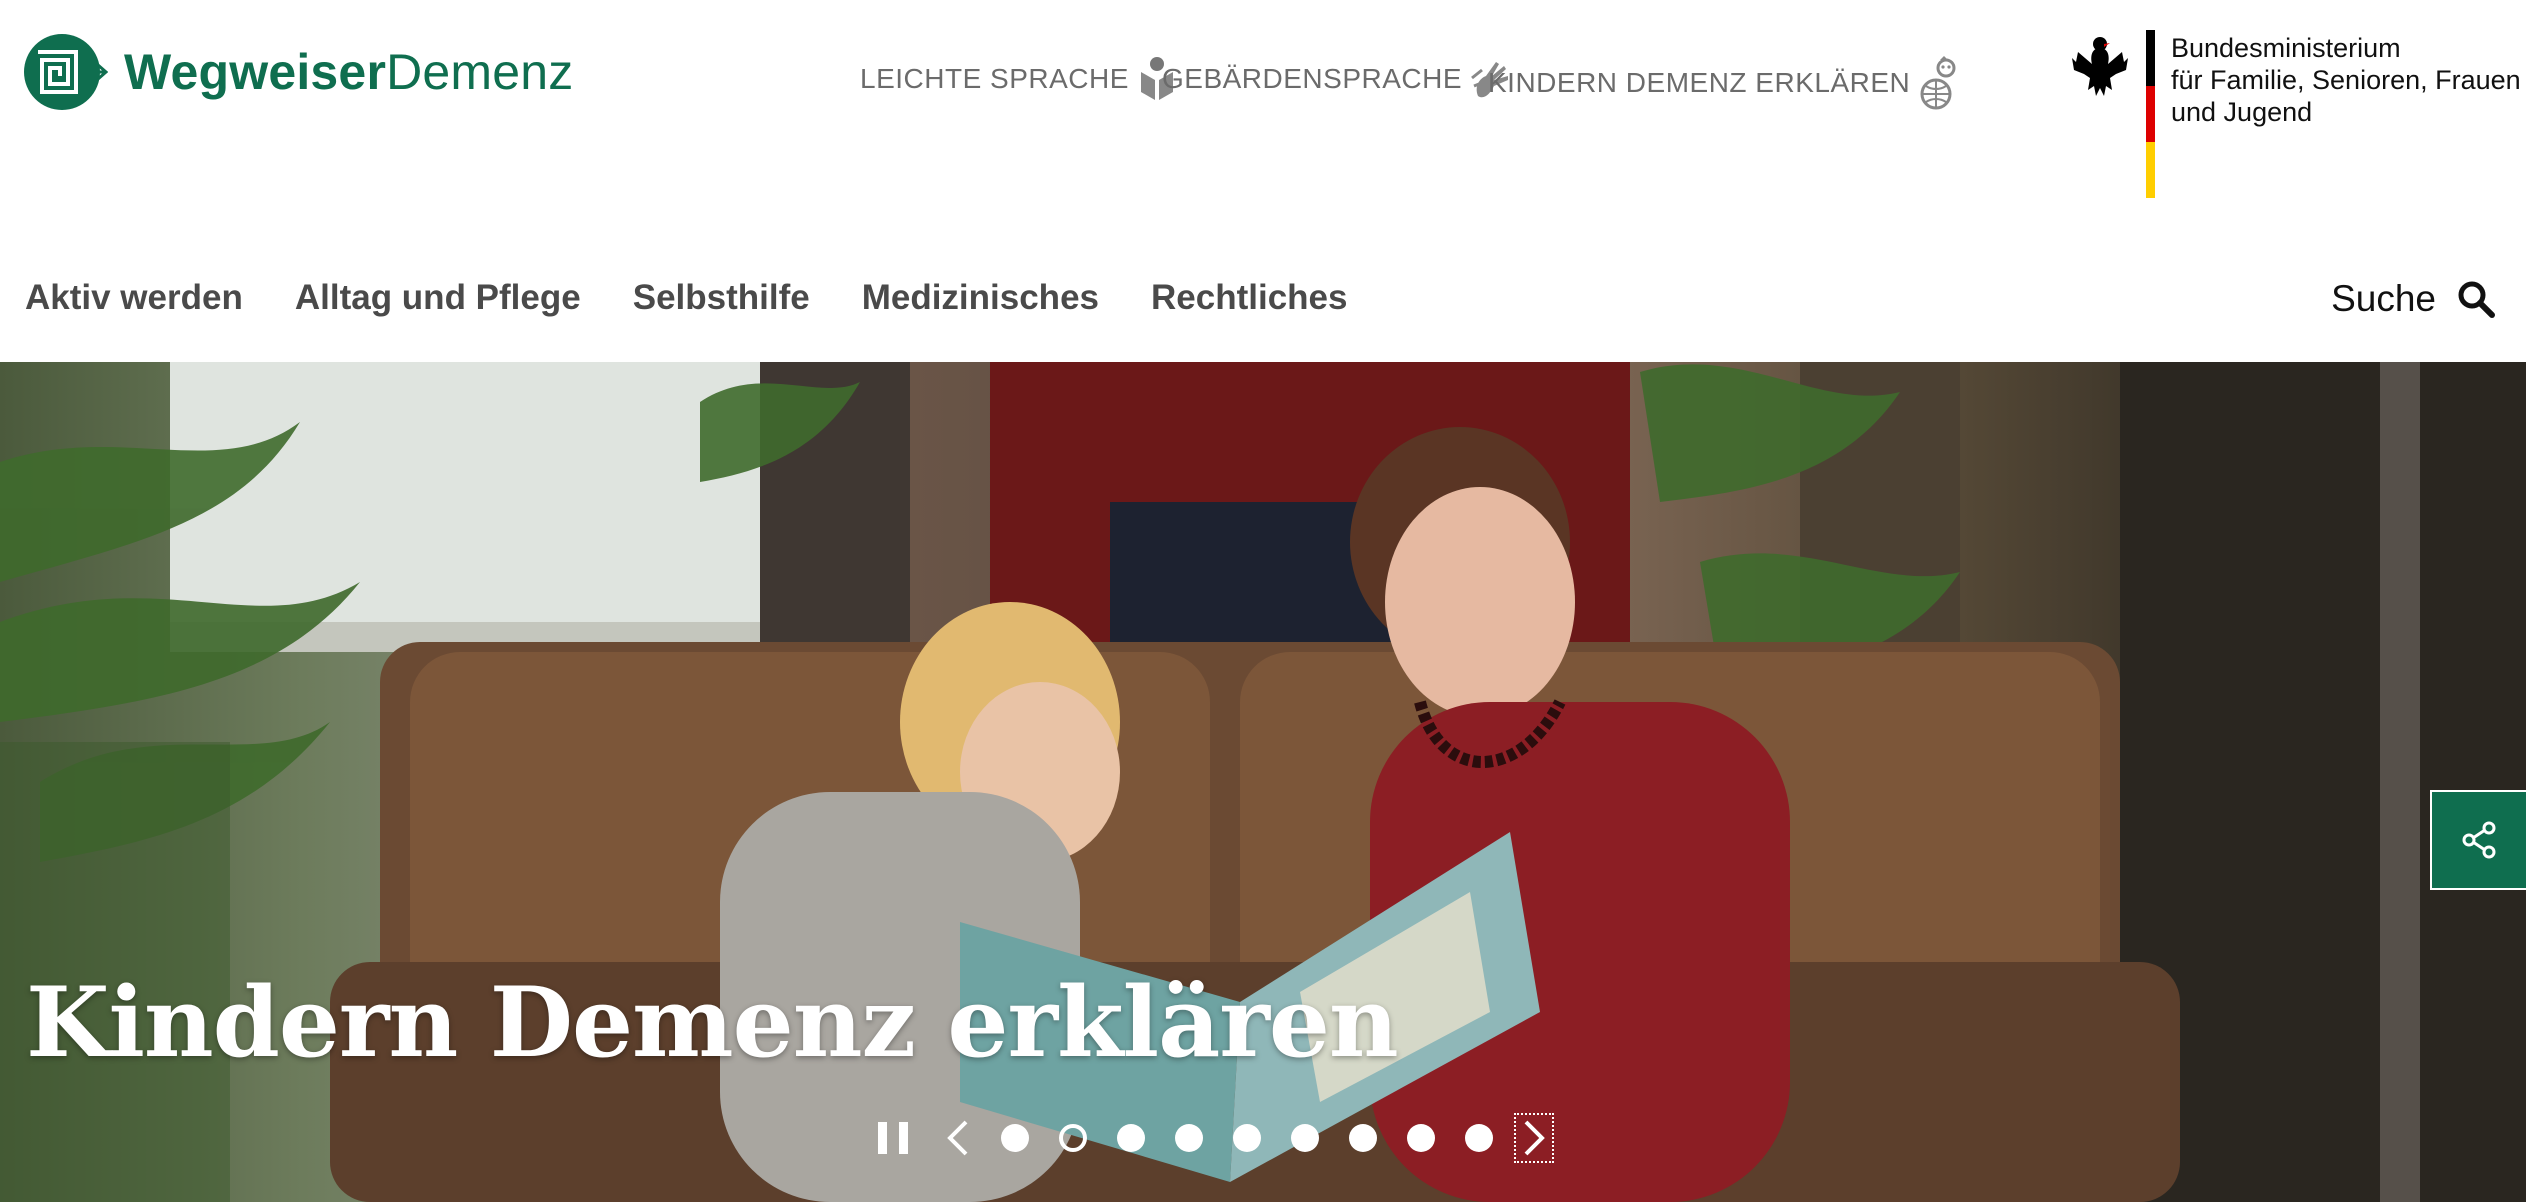 The image size is (2526, 1202). I want to click on previous-slide-button, so click(958, 1138).